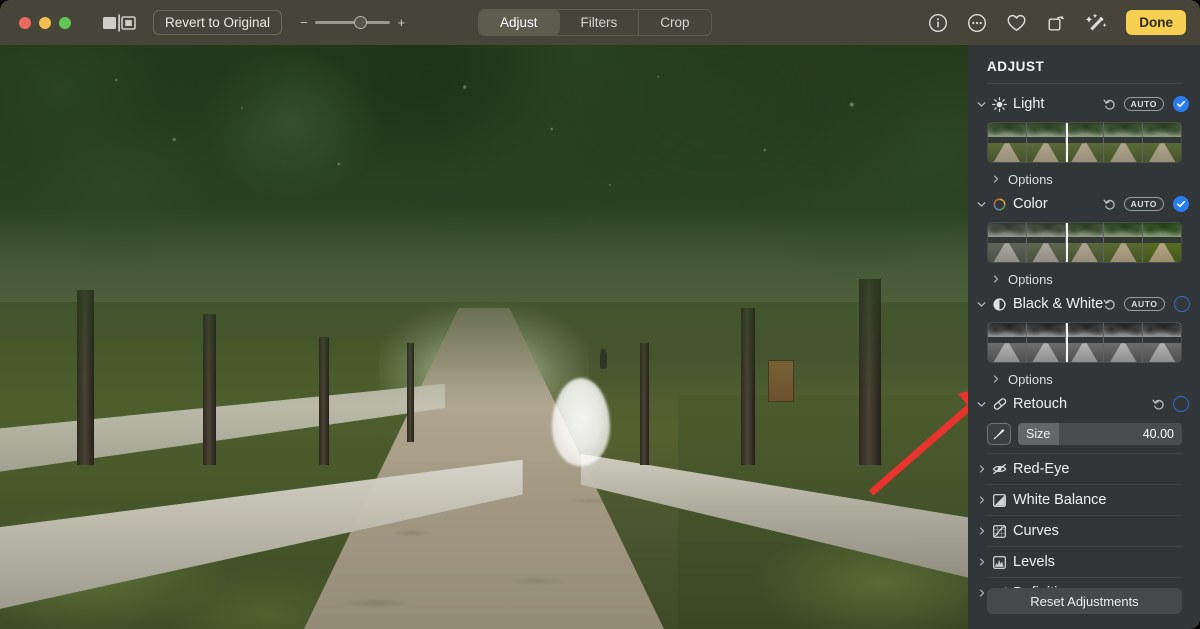 The image size is (1200, 629). What do you see at coordinates (1030, 279) in the screenshot?
I see `color-options-label: Options` at bounding box center [1030, 279].